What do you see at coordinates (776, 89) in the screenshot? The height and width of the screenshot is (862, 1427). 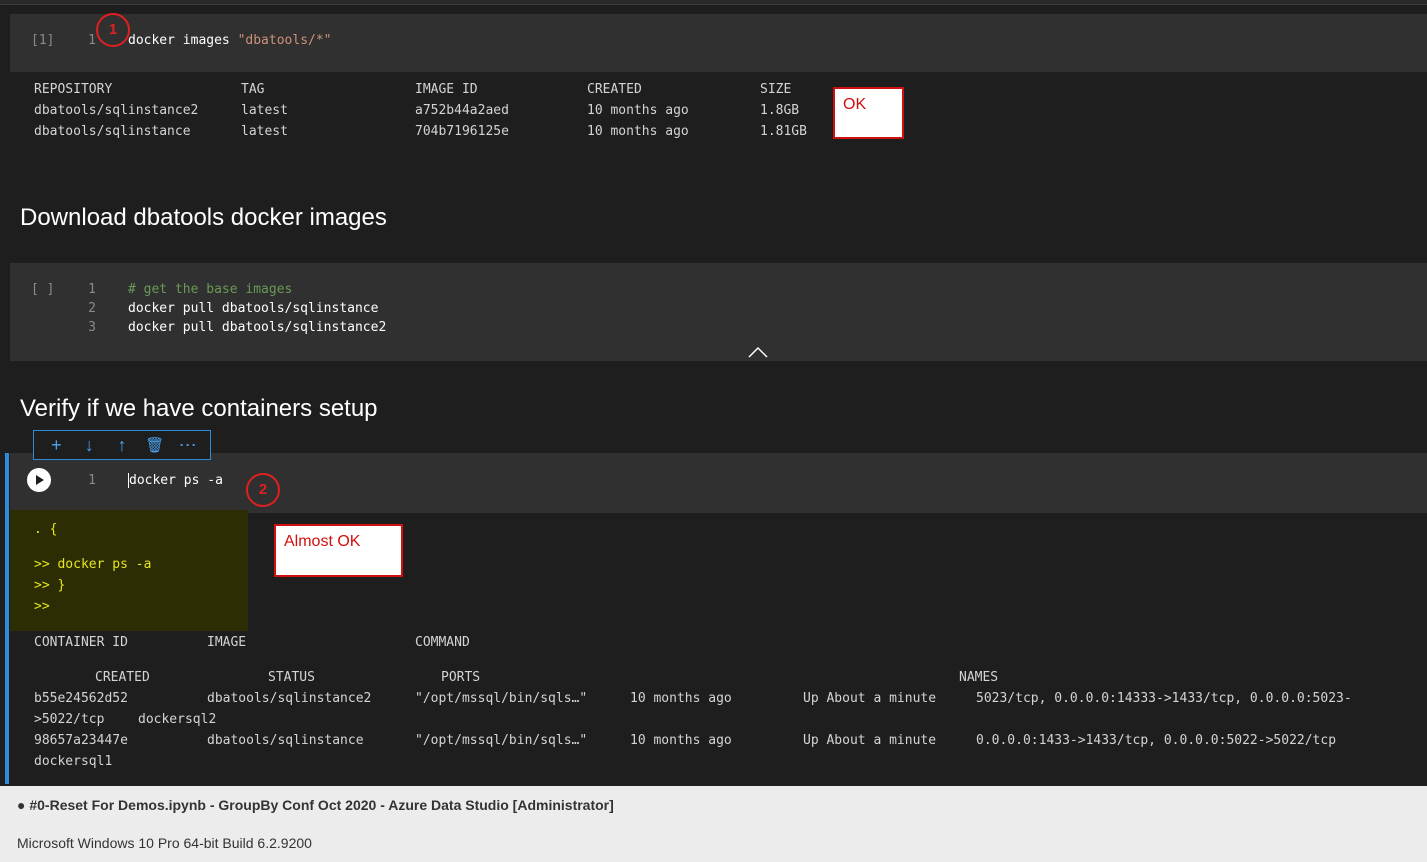 I see `output-header-size: SIZE` at bounding box center [776, 89].